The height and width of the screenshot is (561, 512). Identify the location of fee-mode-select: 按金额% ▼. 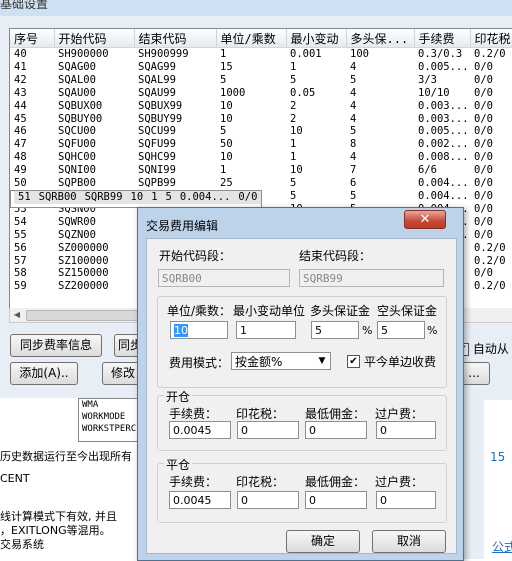
(281, 361).